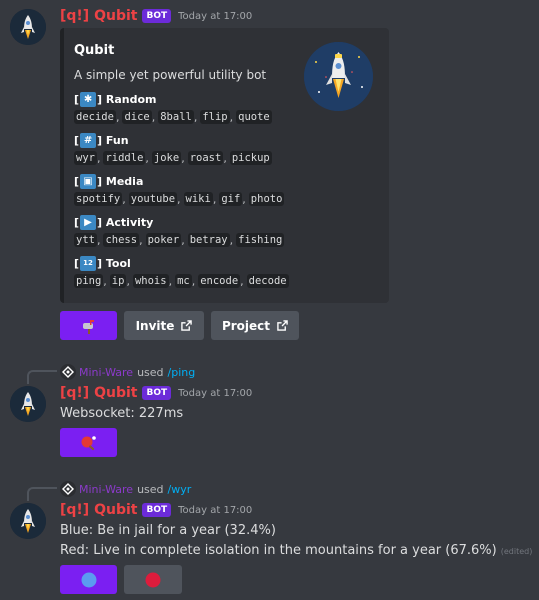 The image size is (539, 600). What do you see at coordinates (198, 199) in the screenshot?
I see `command-code: wiki` at bounding box center [198, 199].